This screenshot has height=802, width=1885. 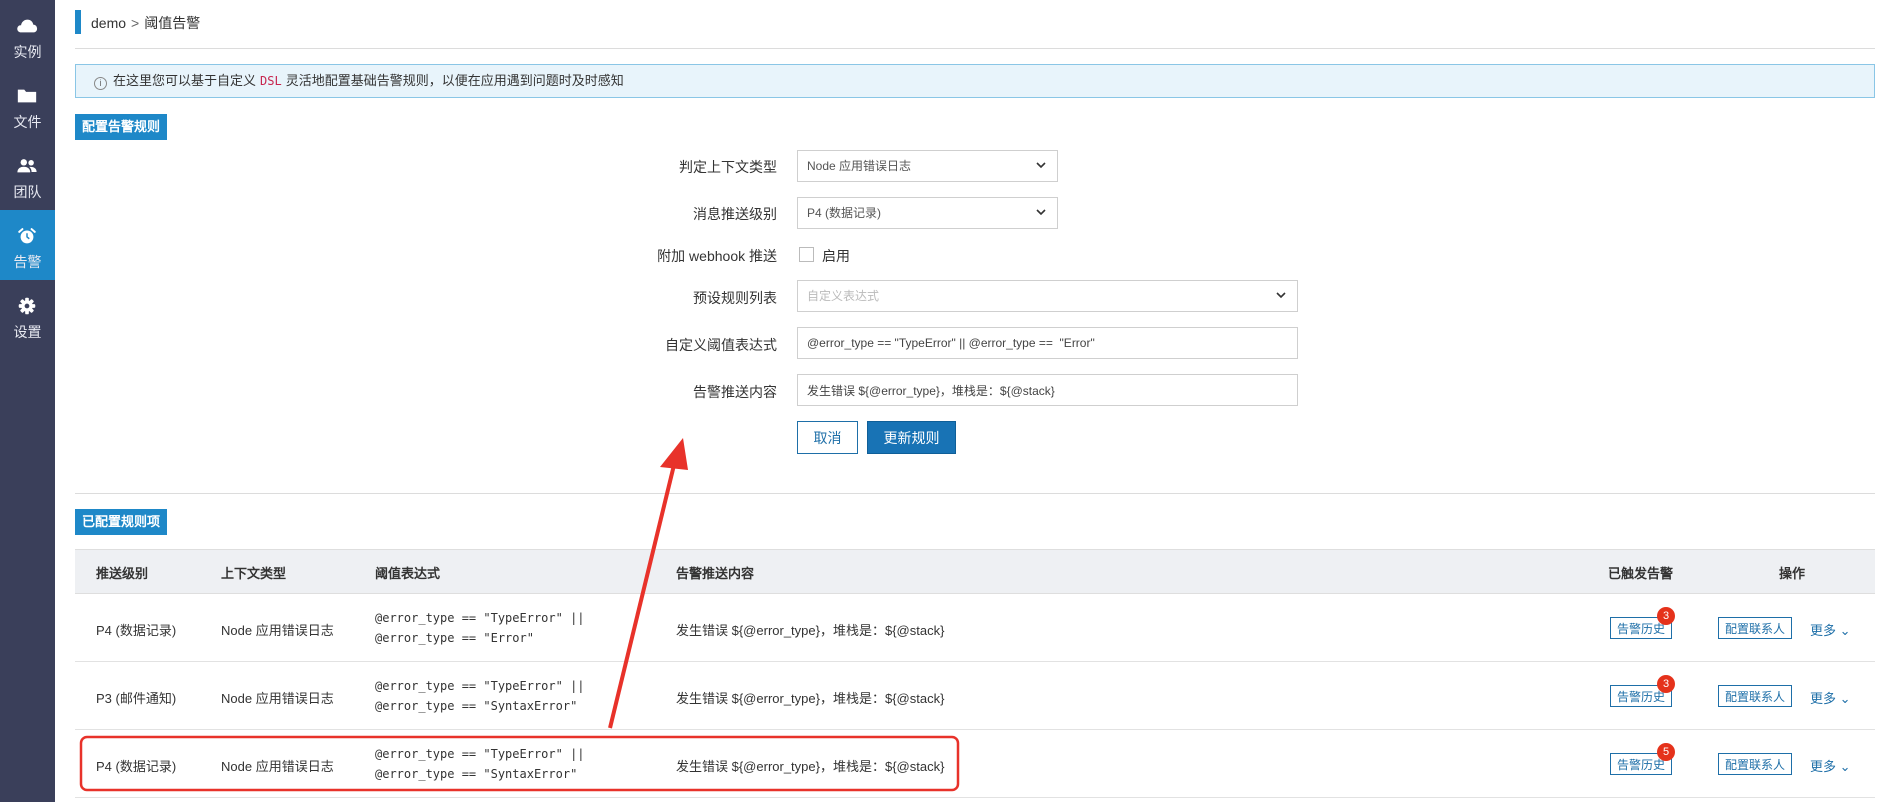 What do you see at coordinates (408, 573) in the screenshot?
I see `header-expression: 阈值表达式` at bounding box center [408, 573].